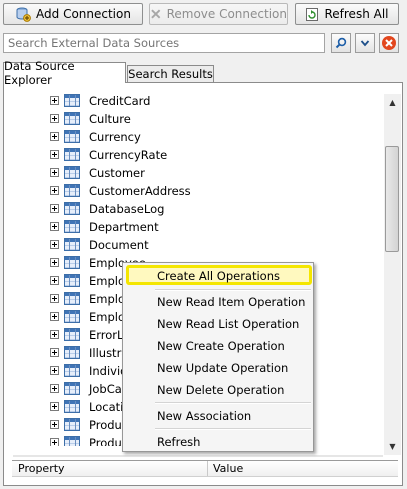 This screenshot has width=407, height=489. I want to click on tab-data-source-explorer-label: Data Source Explorer, so click(39, 73).